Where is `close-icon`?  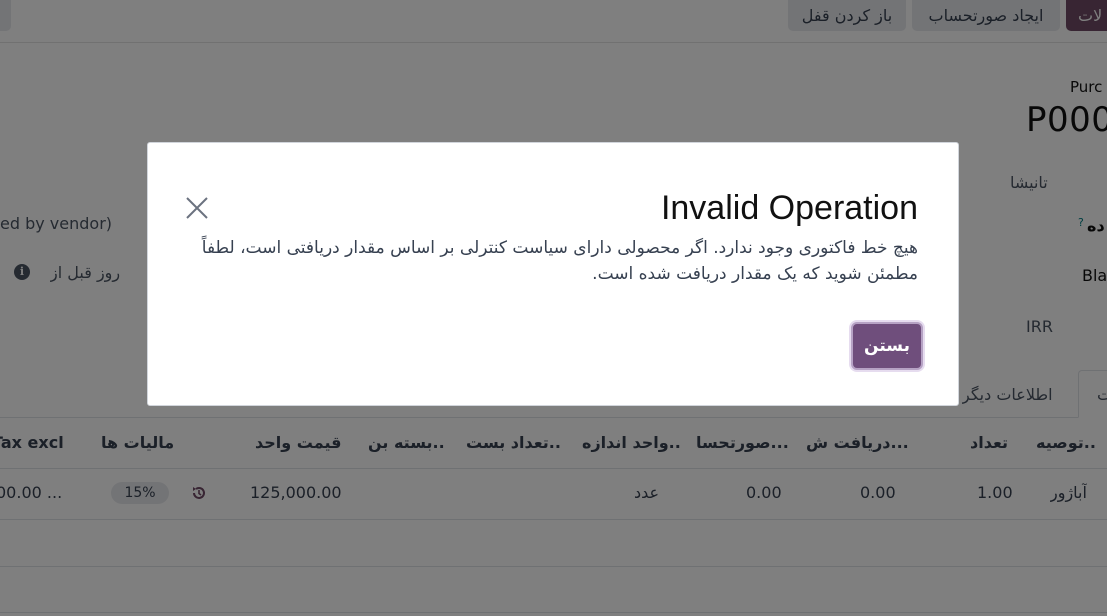
close-icon is located at coordinates (197, 208).